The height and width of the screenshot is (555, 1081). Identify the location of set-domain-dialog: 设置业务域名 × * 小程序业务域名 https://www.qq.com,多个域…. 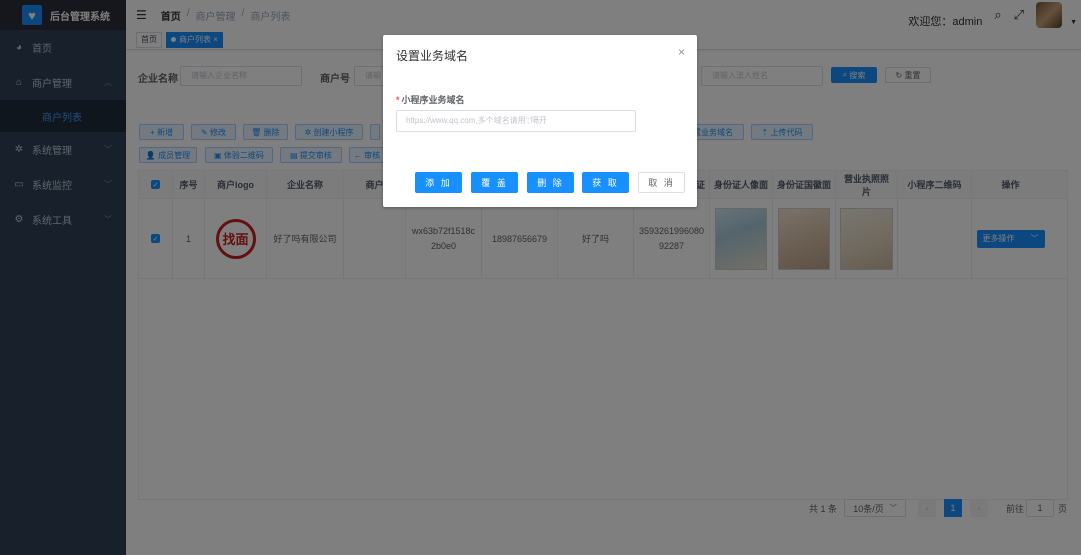
(540, 121).